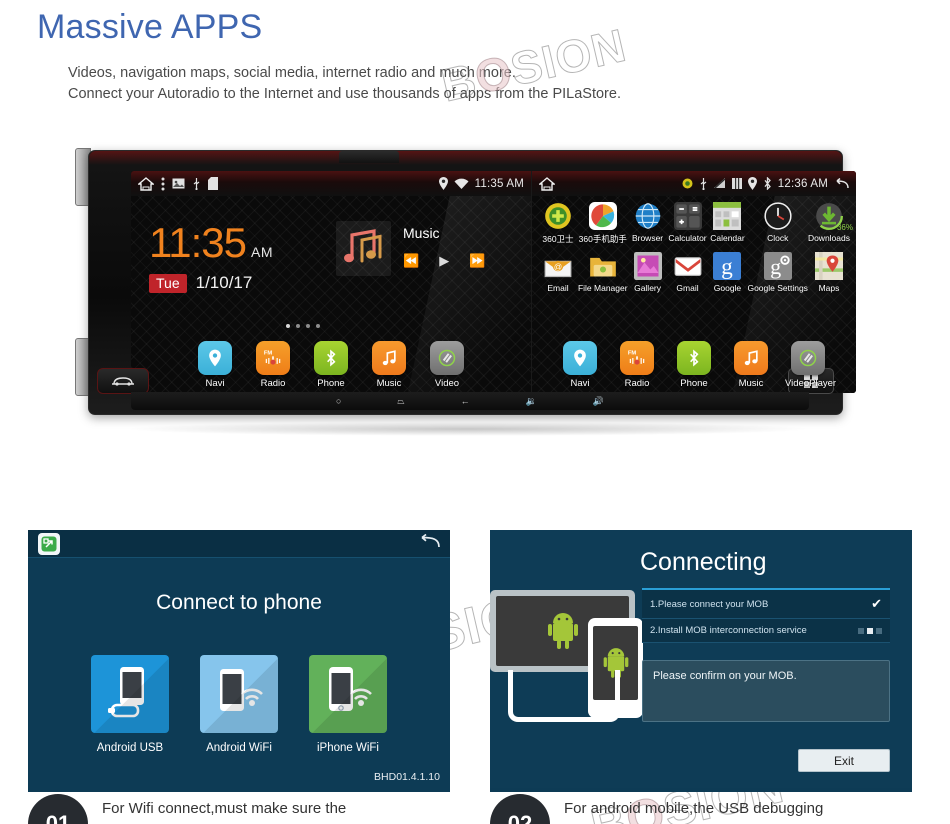  I want to click on google-settings-icon: g, so click(778, 266).